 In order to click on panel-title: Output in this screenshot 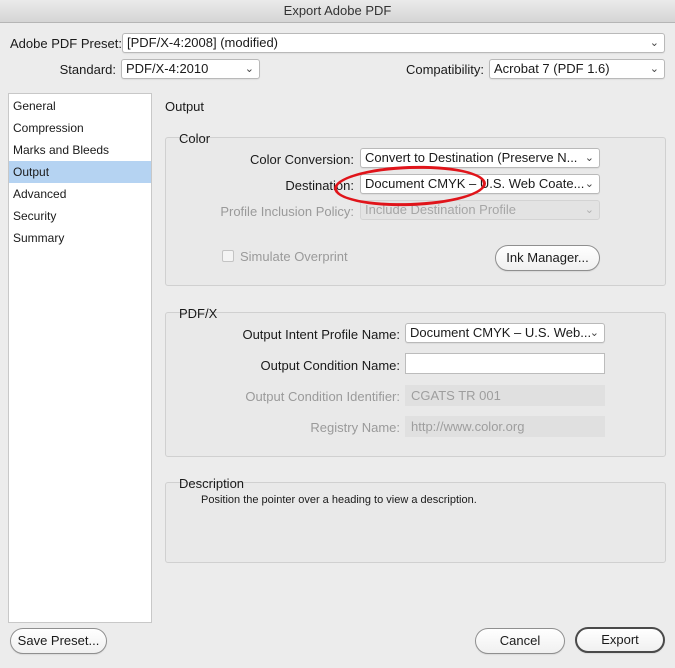, I will do `click(185, 106)`.